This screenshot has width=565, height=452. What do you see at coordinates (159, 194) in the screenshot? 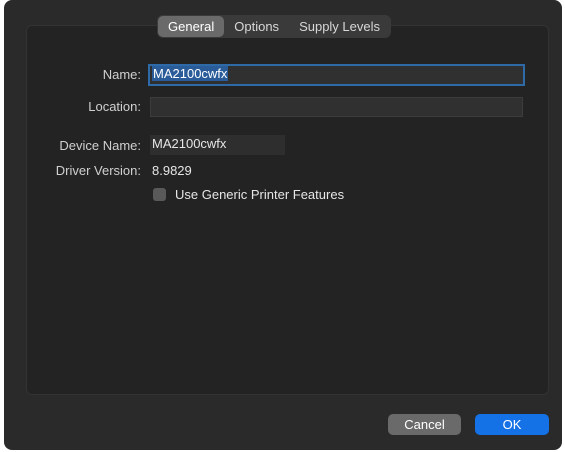
I see `generic-features-checkbox` at bounding box center [159, 194].